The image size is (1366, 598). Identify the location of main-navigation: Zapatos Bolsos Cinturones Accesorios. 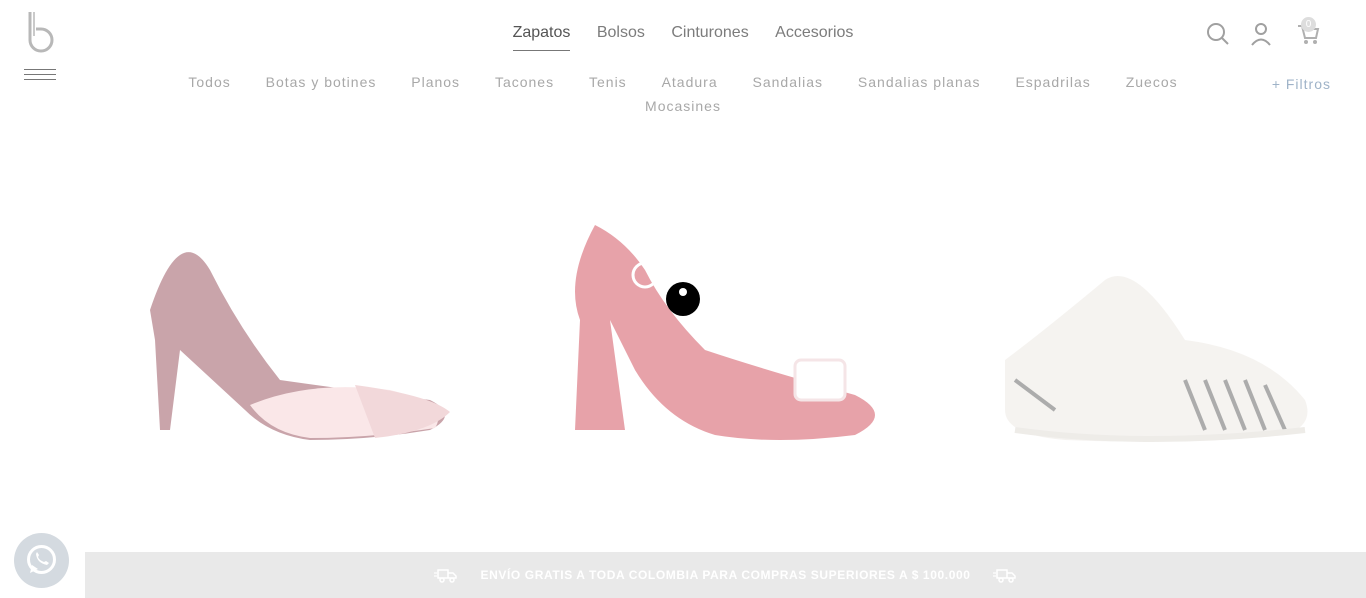
(683, 37).